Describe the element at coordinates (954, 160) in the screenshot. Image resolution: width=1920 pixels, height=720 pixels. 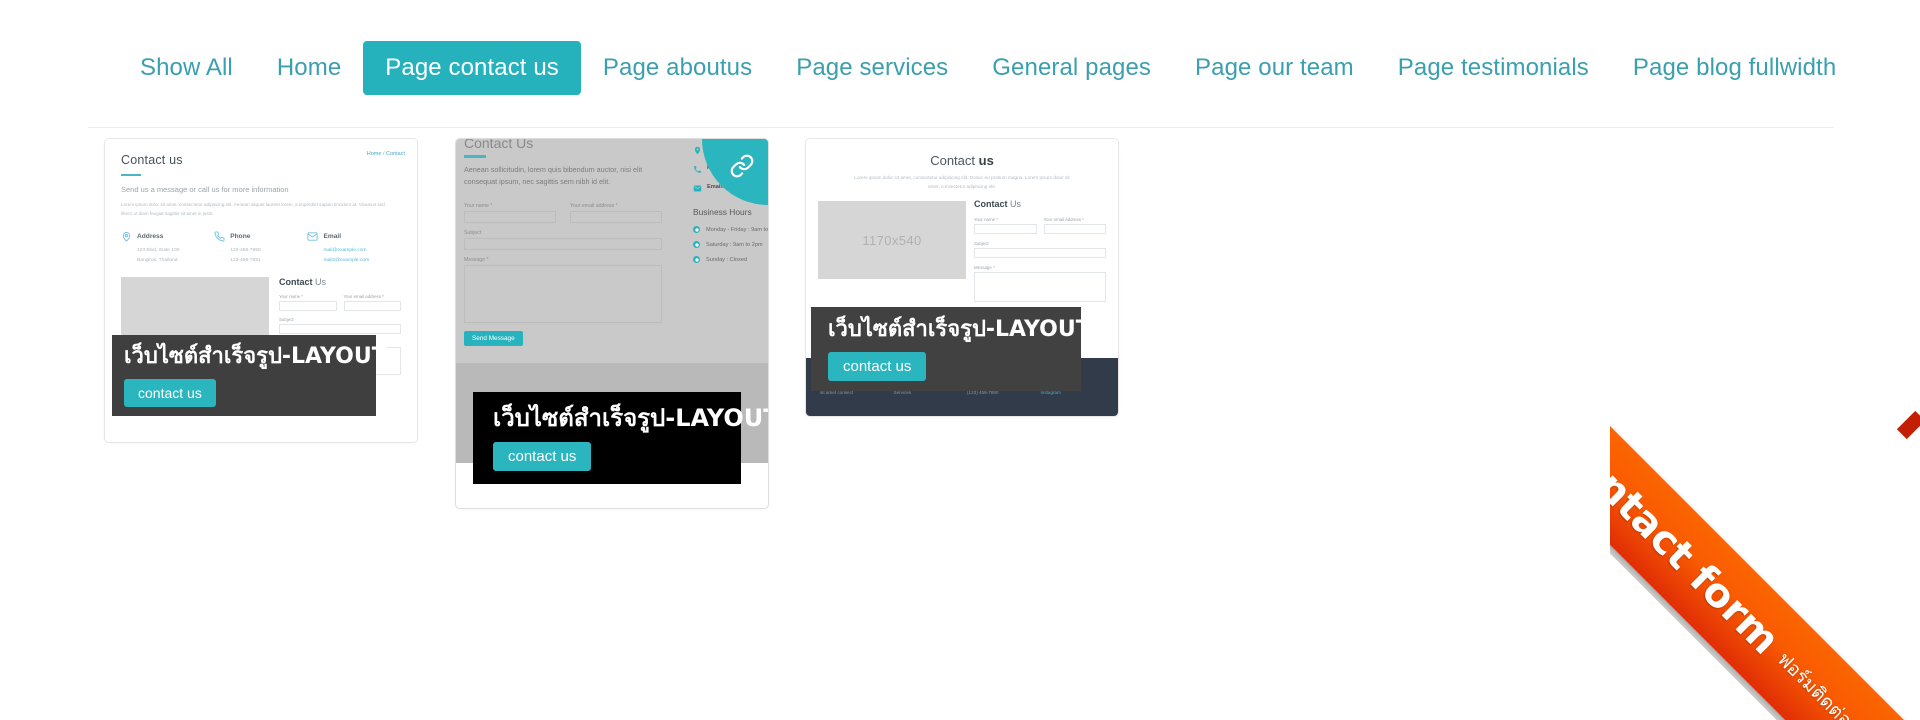
I see `card-3-heading-light: Contact` at that location.